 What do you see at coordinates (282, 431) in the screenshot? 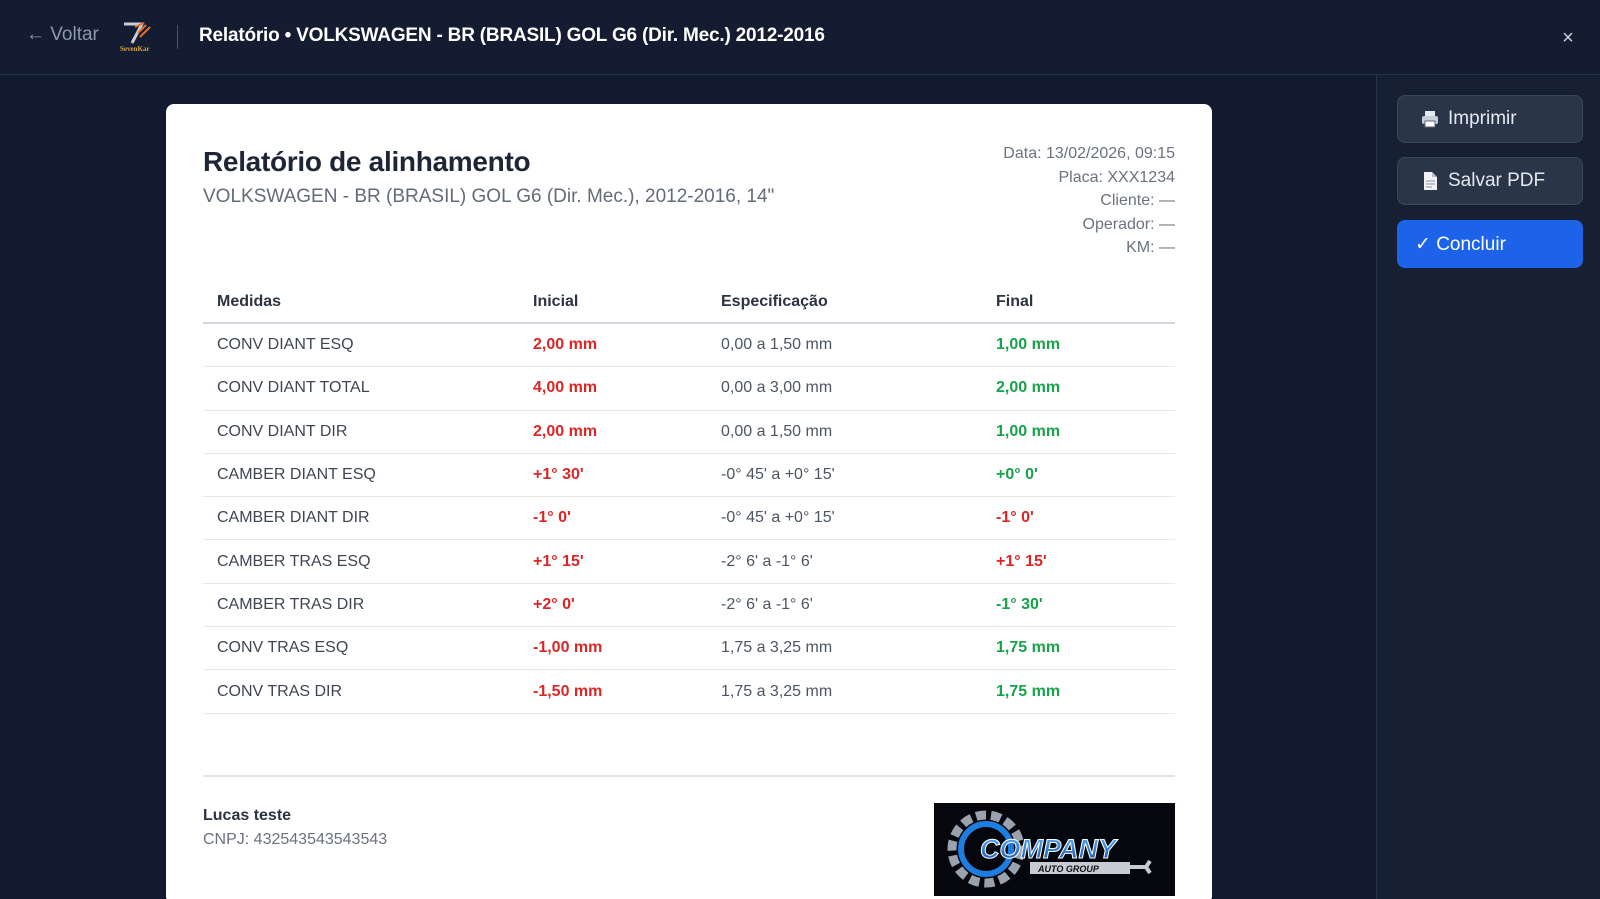
I see `row-measure: CONV DIANT DIR` at bounding box center [282, 431].